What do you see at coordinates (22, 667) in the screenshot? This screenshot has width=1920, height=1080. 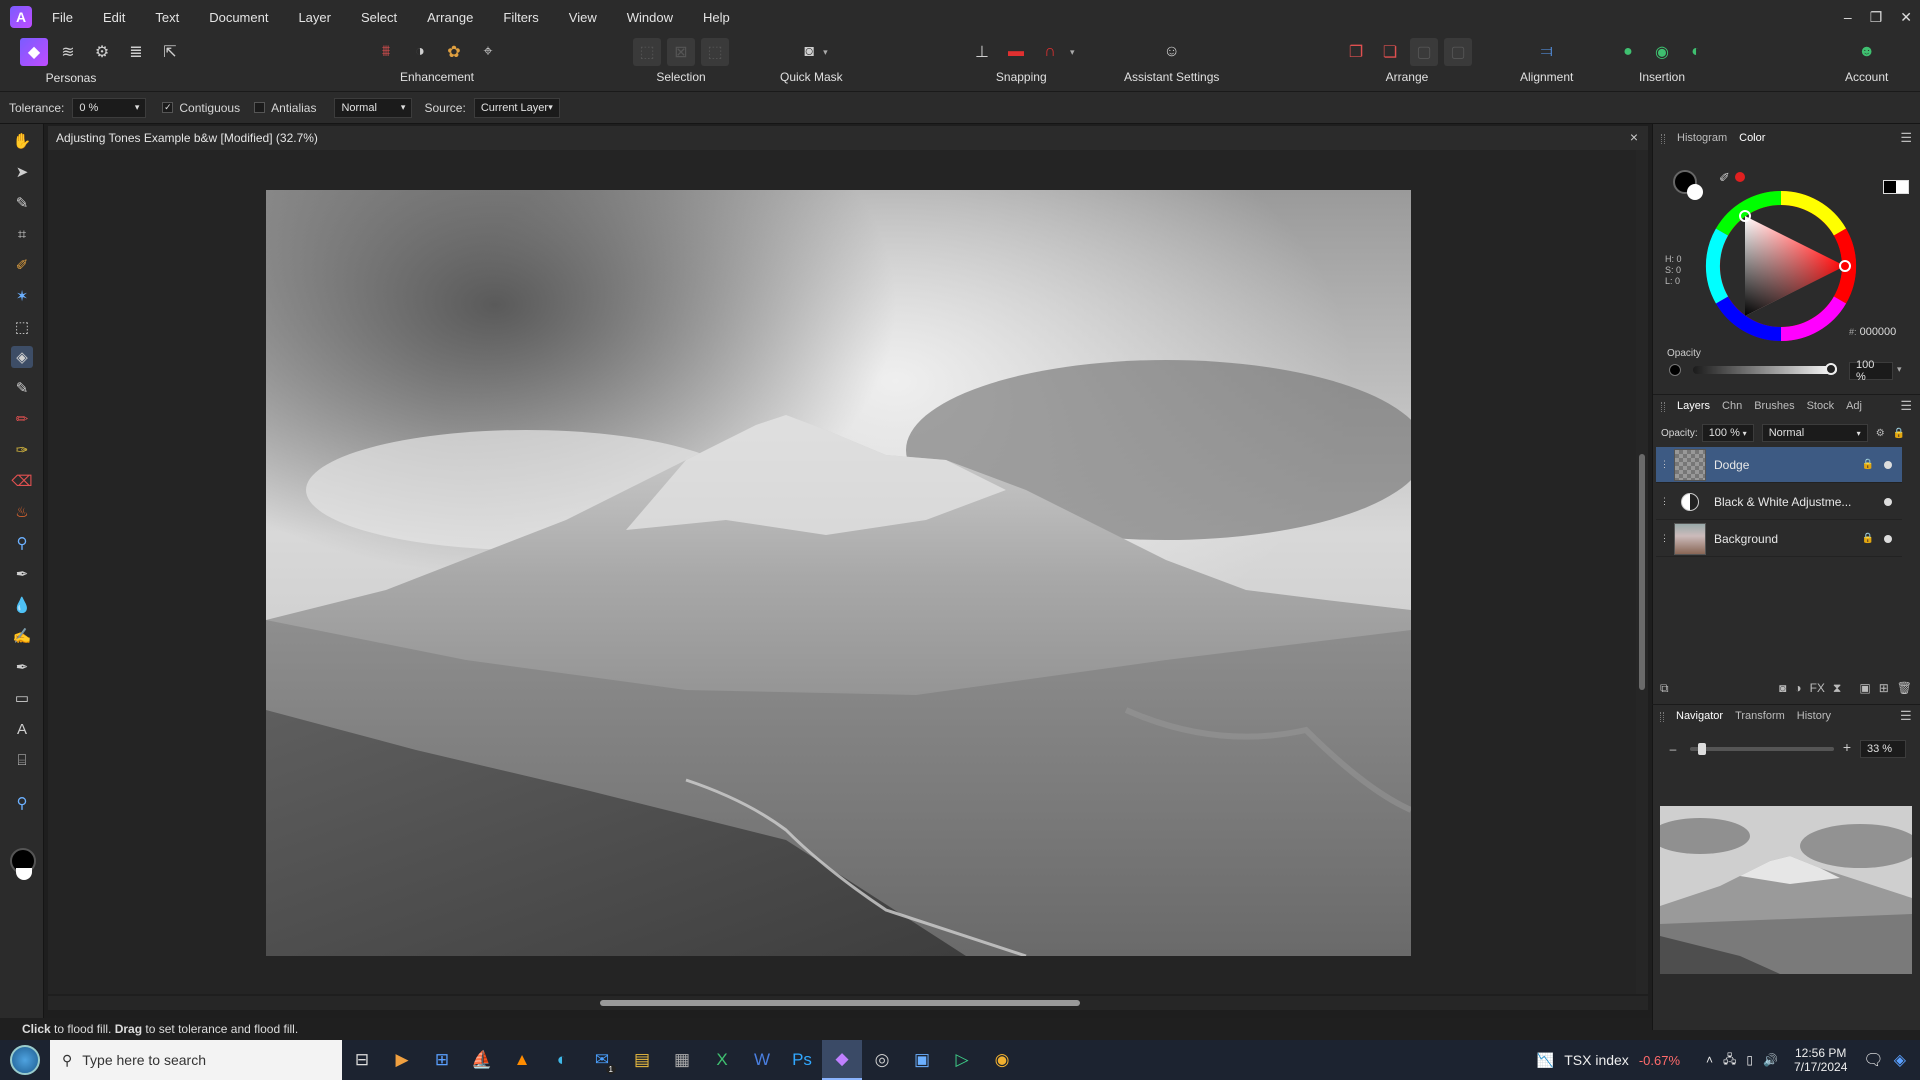 I see `pen-tool-icon: ✒` at bounding box center [22, 667].